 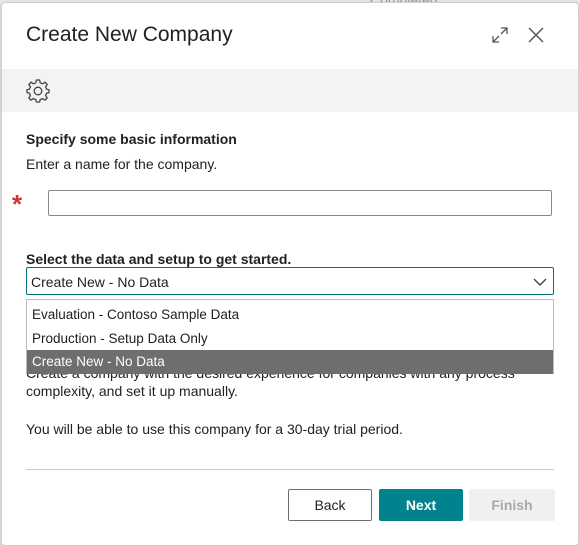 What do you see at coordinates (290, 90) in the screenshot?
I see `dialog-toolbar` at bounding box center [290, 90].